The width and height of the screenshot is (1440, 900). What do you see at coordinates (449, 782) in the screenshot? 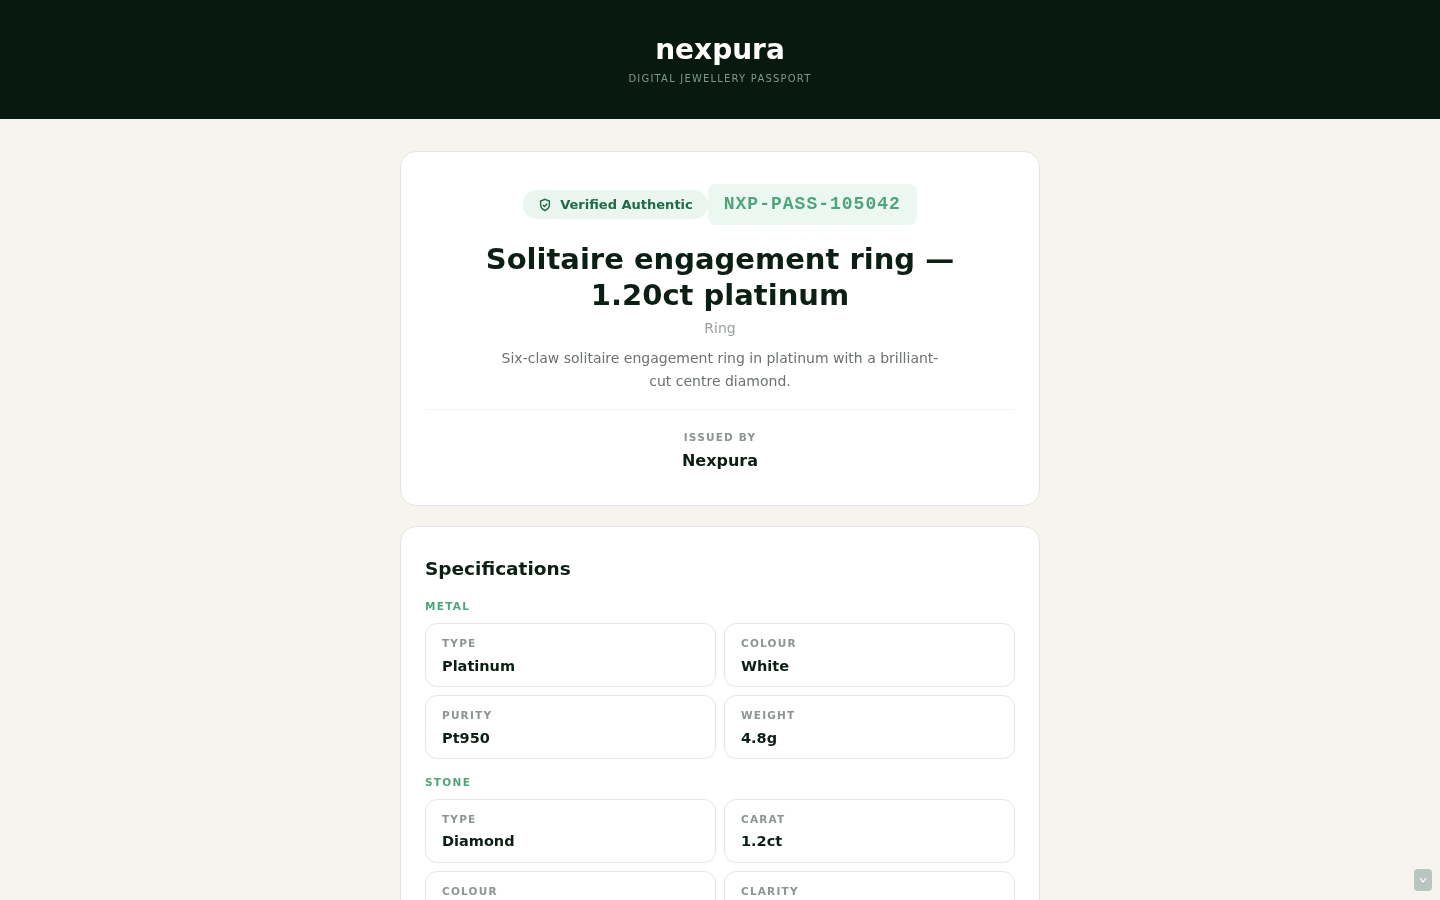
I see `group-label: STONE` at bounding box center [449, 782].